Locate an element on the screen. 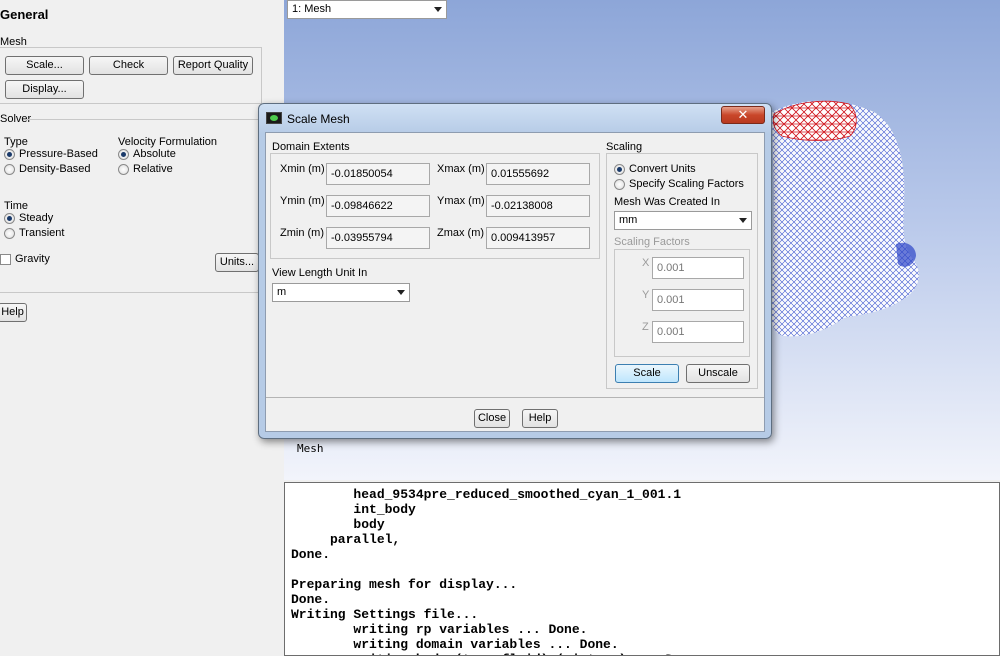 The height and width of the screenshot is (656, 1000). velocity-formulation-label: Velocity Formulation is located at coordinates (168, 142).